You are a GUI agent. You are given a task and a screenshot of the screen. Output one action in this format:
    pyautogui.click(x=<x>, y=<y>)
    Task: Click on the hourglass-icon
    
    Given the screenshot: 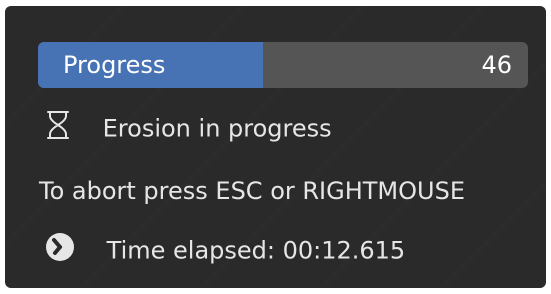 What is the action you would take?
    pyautogui.click(x=58, y=128)
    